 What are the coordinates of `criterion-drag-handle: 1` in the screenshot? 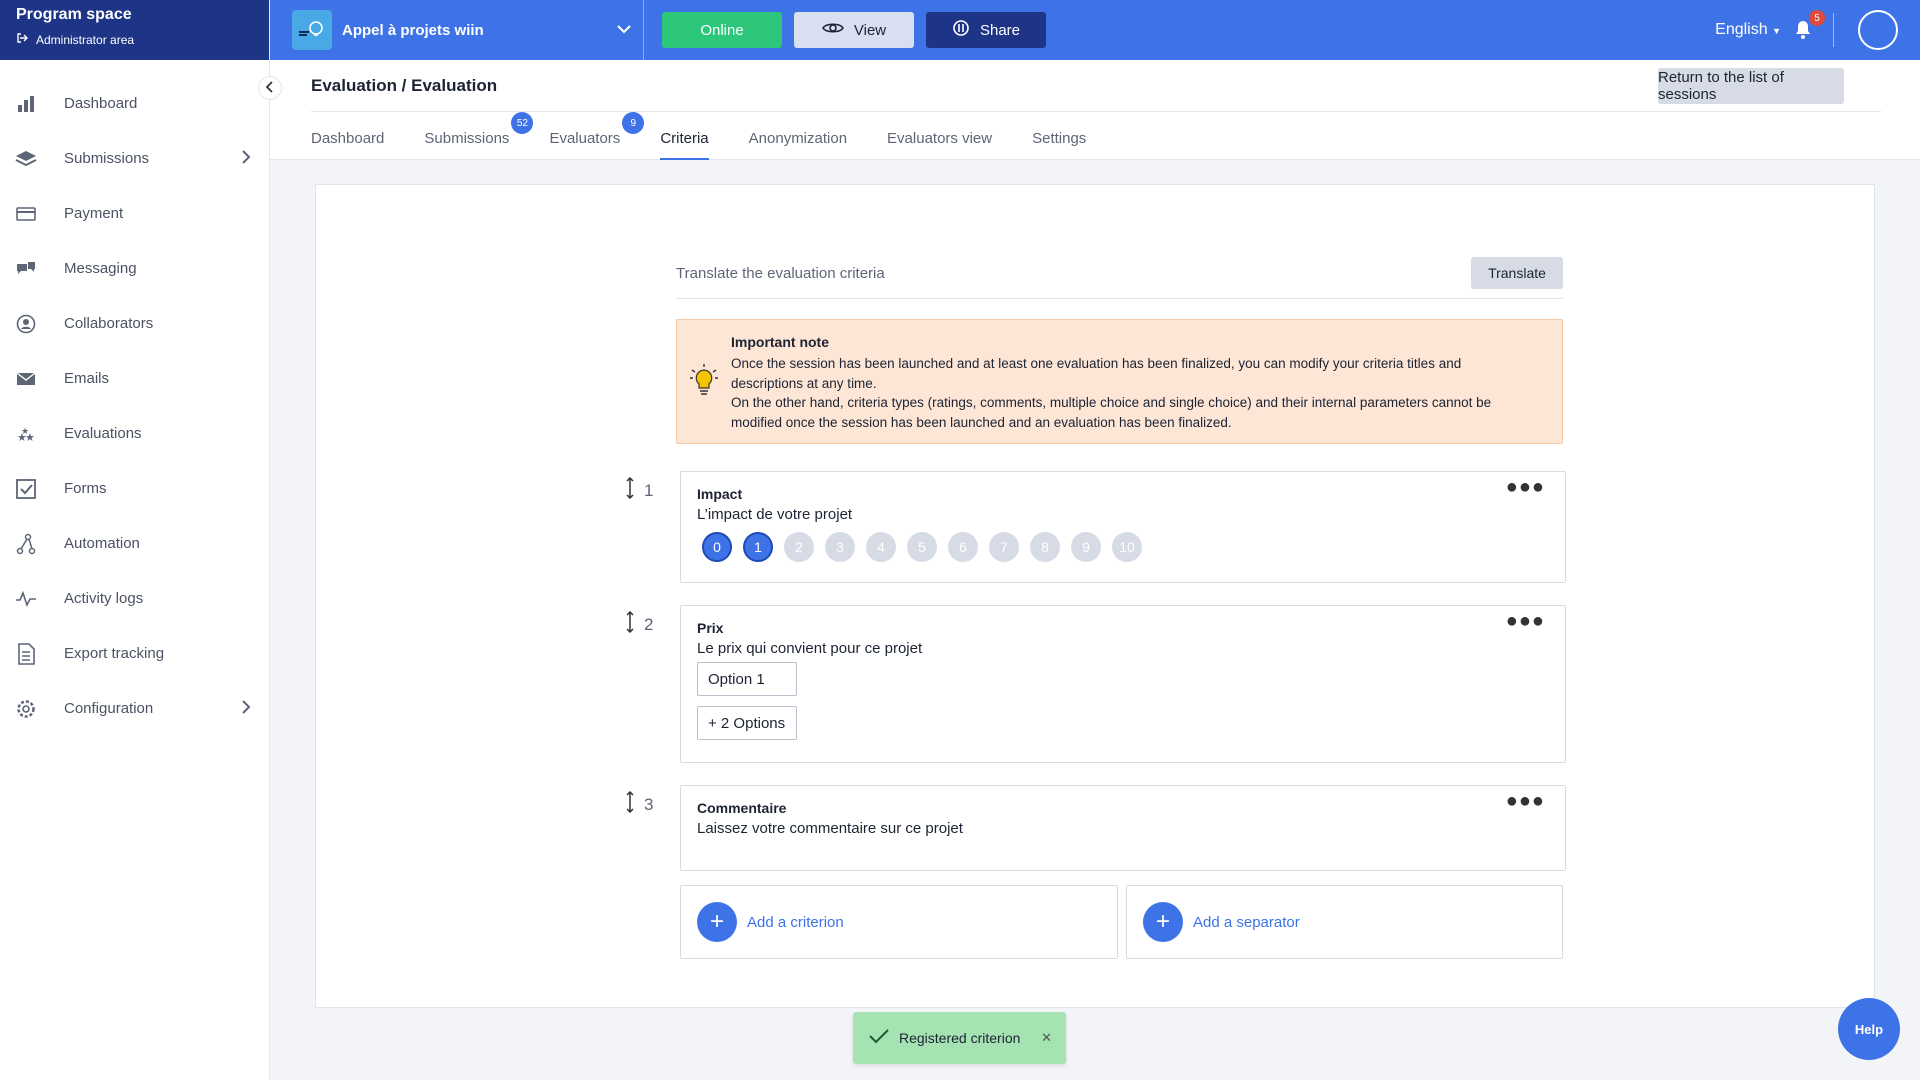 It's located at (646, 490).